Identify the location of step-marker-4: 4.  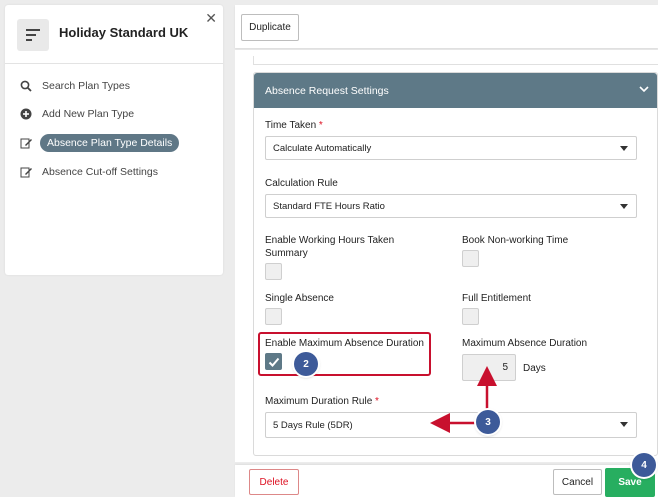
(644, 465).